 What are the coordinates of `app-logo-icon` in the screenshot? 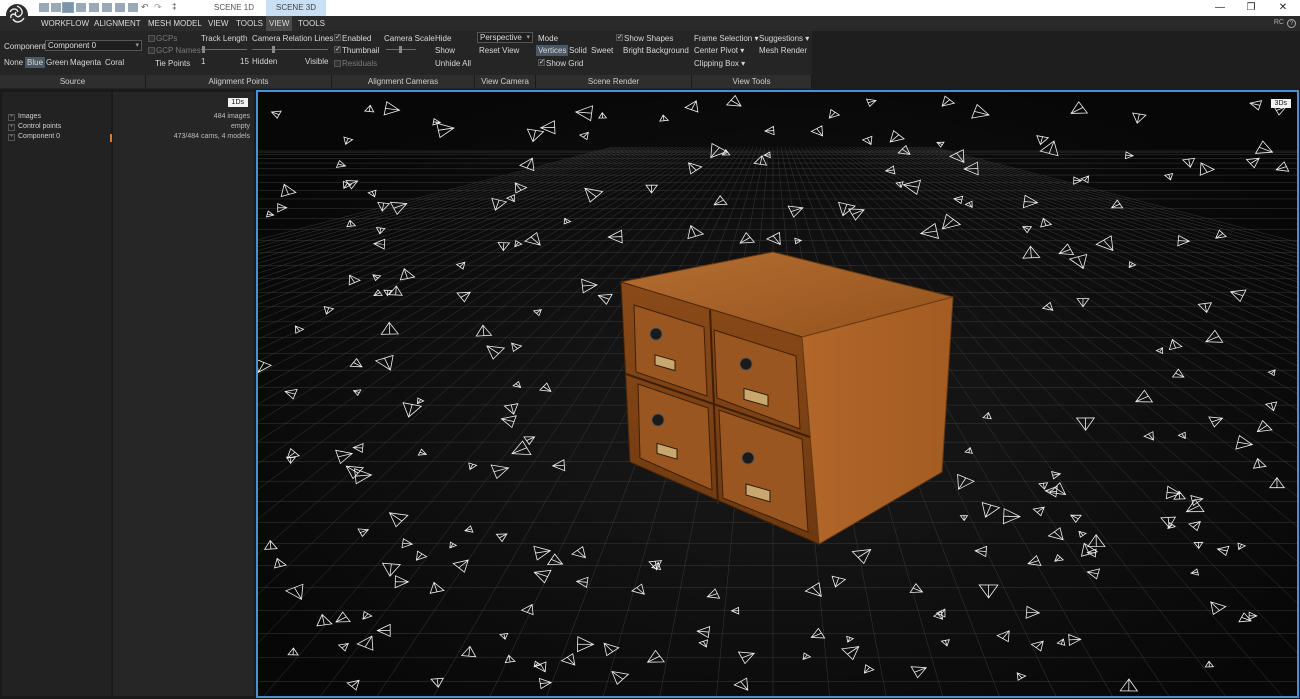 It's located at (17, 15).